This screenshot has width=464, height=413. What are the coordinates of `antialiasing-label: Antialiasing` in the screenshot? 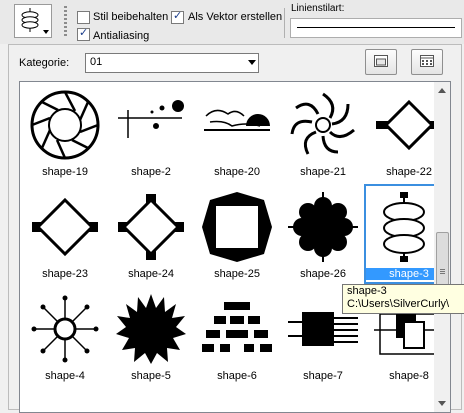 It's located at (121, 36).